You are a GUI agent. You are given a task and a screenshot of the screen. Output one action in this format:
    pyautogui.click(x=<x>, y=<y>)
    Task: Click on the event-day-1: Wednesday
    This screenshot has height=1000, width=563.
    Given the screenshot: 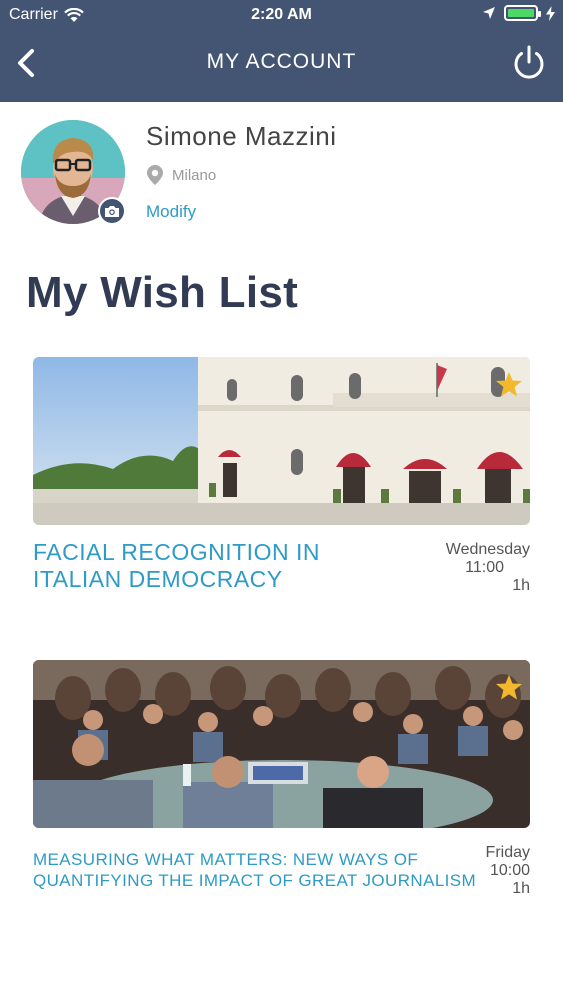 What is the action you would take?
    pyautogui.click(x=487, y=549)
    